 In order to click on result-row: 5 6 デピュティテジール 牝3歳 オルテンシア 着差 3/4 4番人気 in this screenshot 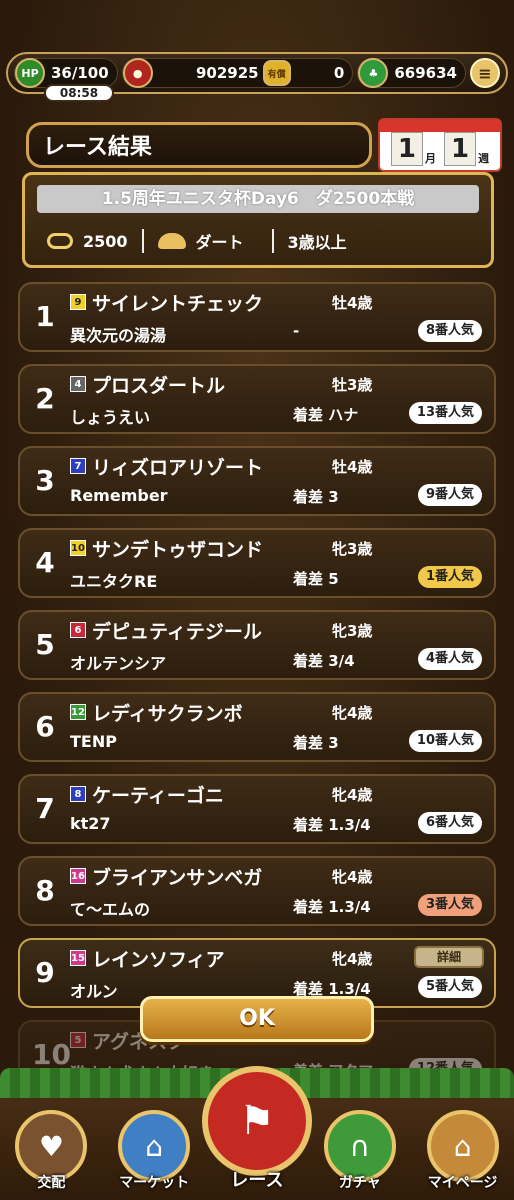, I will do `click(257, 645)`.